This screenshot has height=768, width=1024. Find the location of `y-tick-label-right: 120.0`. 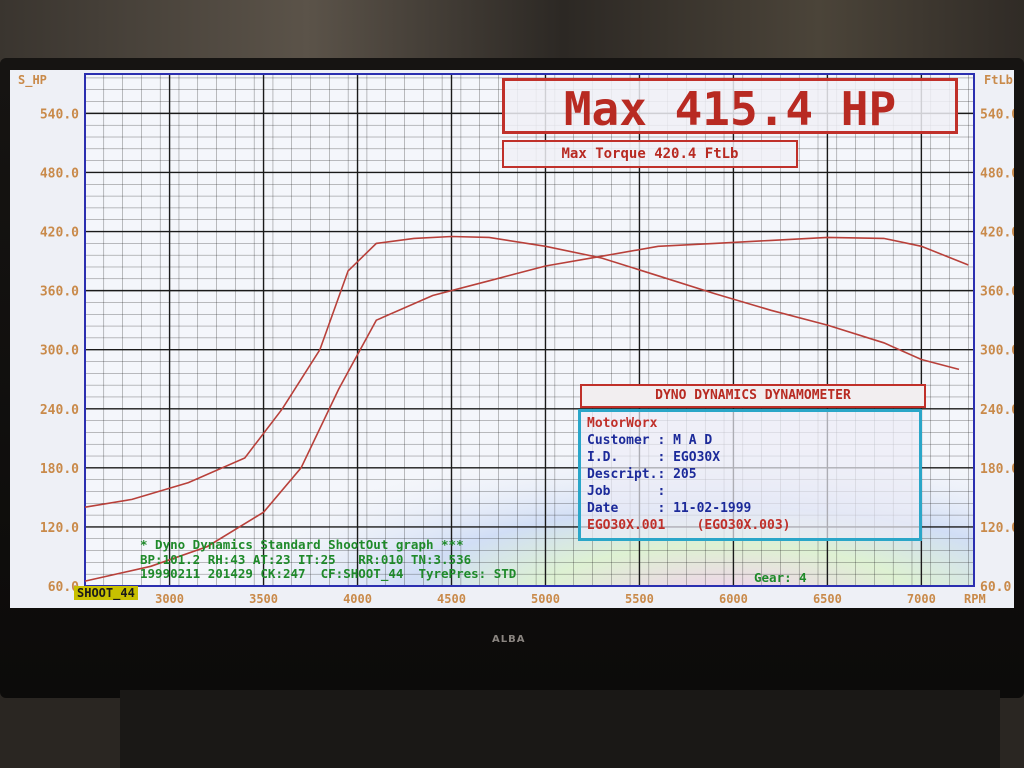

y-tick-label-right: 120.0 is located at coordinates (997, 528).